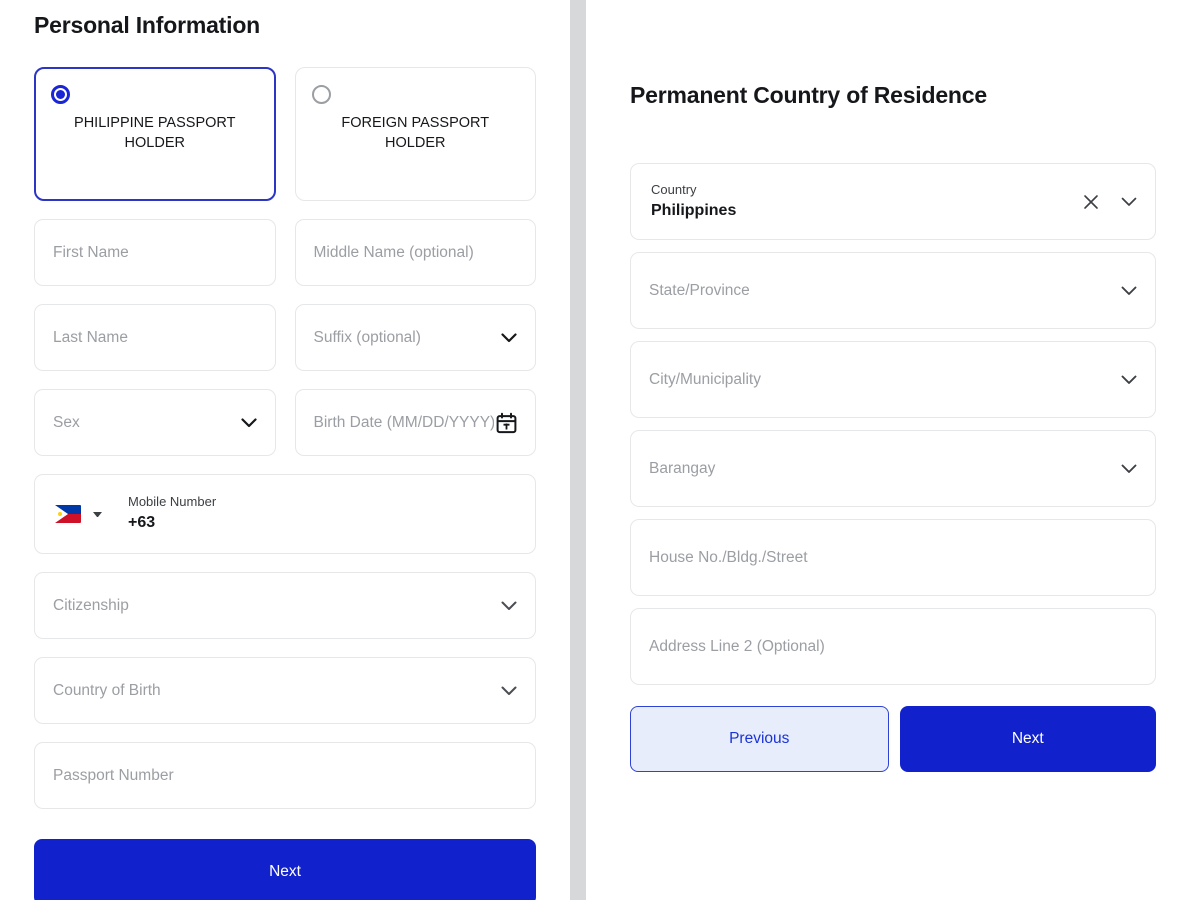  Describe the element at coordinates (172, 501) in the screenshot. I see `mobile-number-label: Mobile Number` at that location.